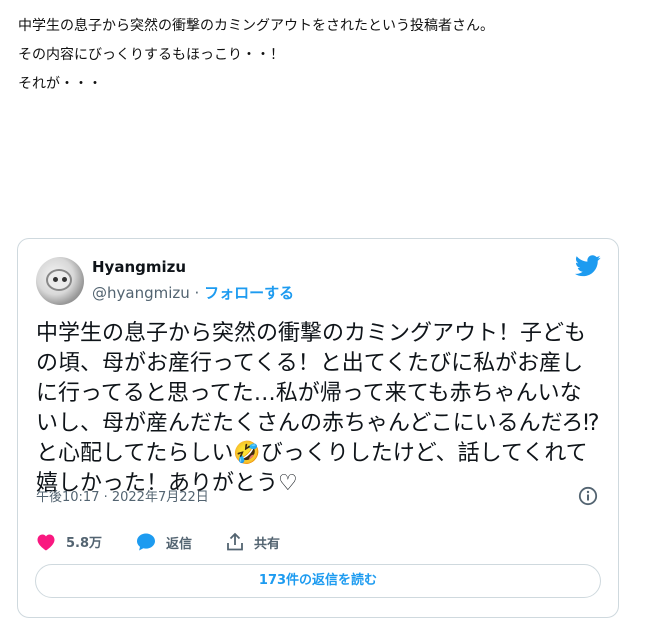  Describe the element at coordinates (141, 293) in the screenshot. I see `author-handle: @hyangmizu` at that location.